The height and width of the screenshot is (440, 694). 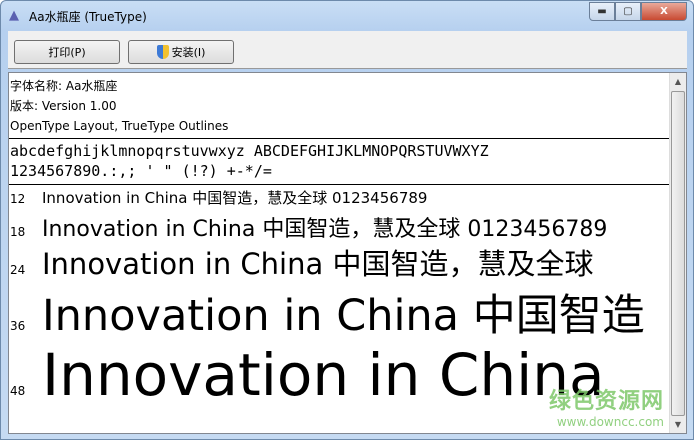 I want to click on title-bar: ▲ Aa水瓶座 (TrueType), so click(x=78, y=16).